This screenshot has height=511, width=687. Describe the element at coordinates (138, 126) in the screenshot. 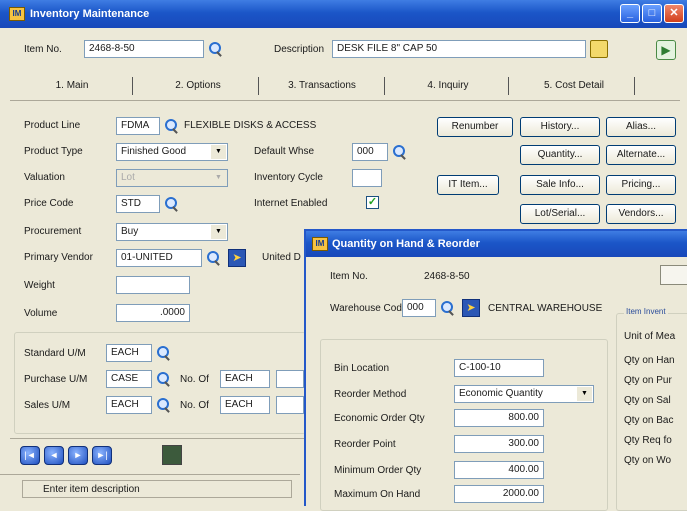

I see `product-line-input: FDMA` at that location.